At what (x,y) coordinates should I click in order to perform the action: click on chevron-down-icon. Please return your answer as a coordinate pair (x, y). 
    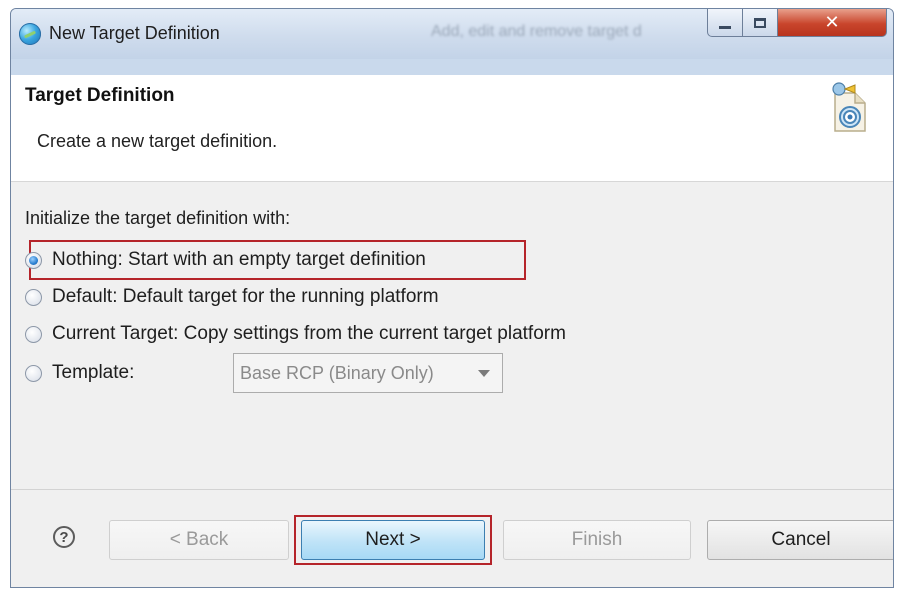
    Looking at the image, I should click on (484, 373).